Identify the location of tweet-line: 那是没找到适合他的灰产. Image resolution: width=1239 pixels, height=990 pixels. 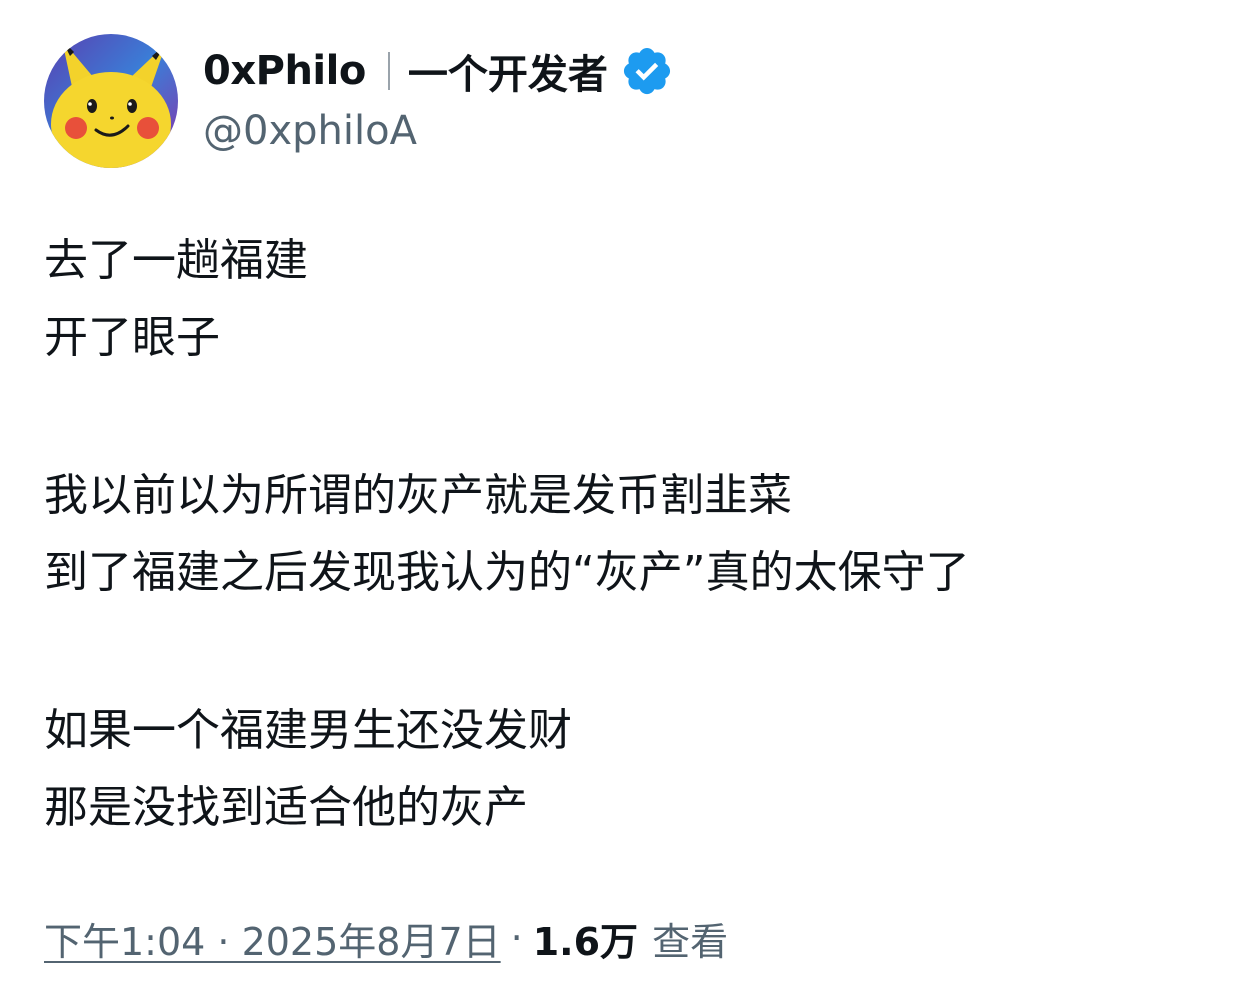
(286, 807).